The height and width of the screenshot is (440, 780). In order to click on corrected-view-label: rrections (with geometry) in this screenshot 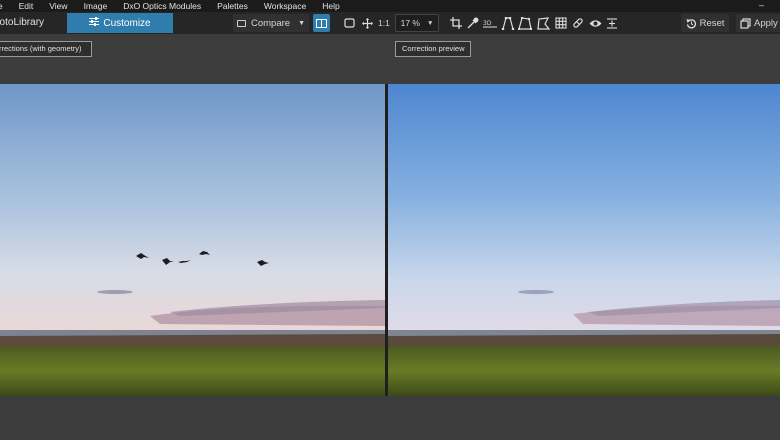, I will do `click(46, 49)`.